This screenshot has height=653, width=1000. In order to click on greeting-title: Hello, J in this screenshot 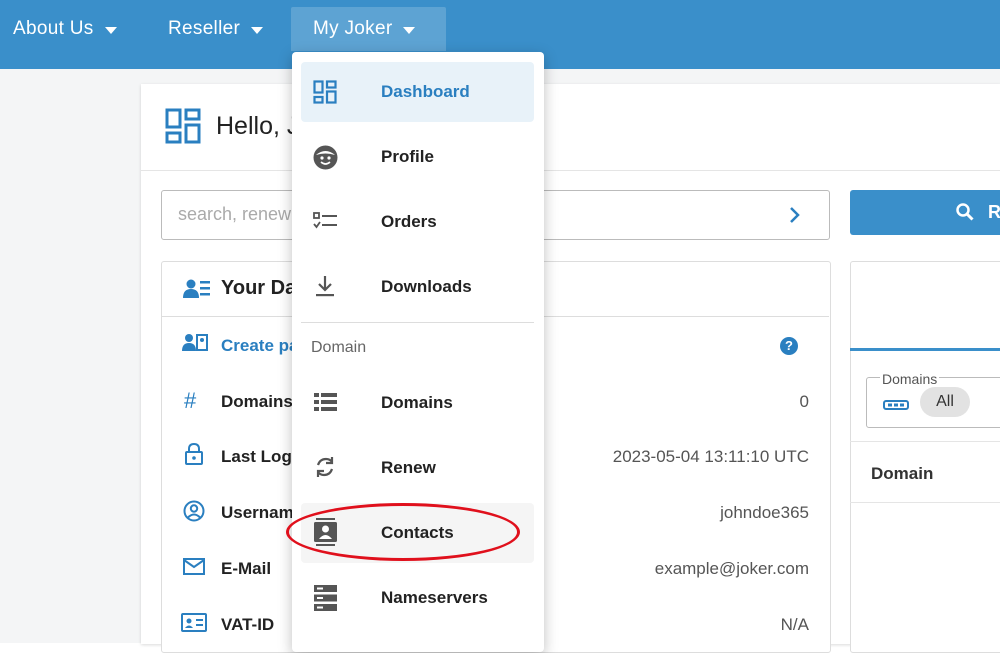, I will do `click(258, 126)`.